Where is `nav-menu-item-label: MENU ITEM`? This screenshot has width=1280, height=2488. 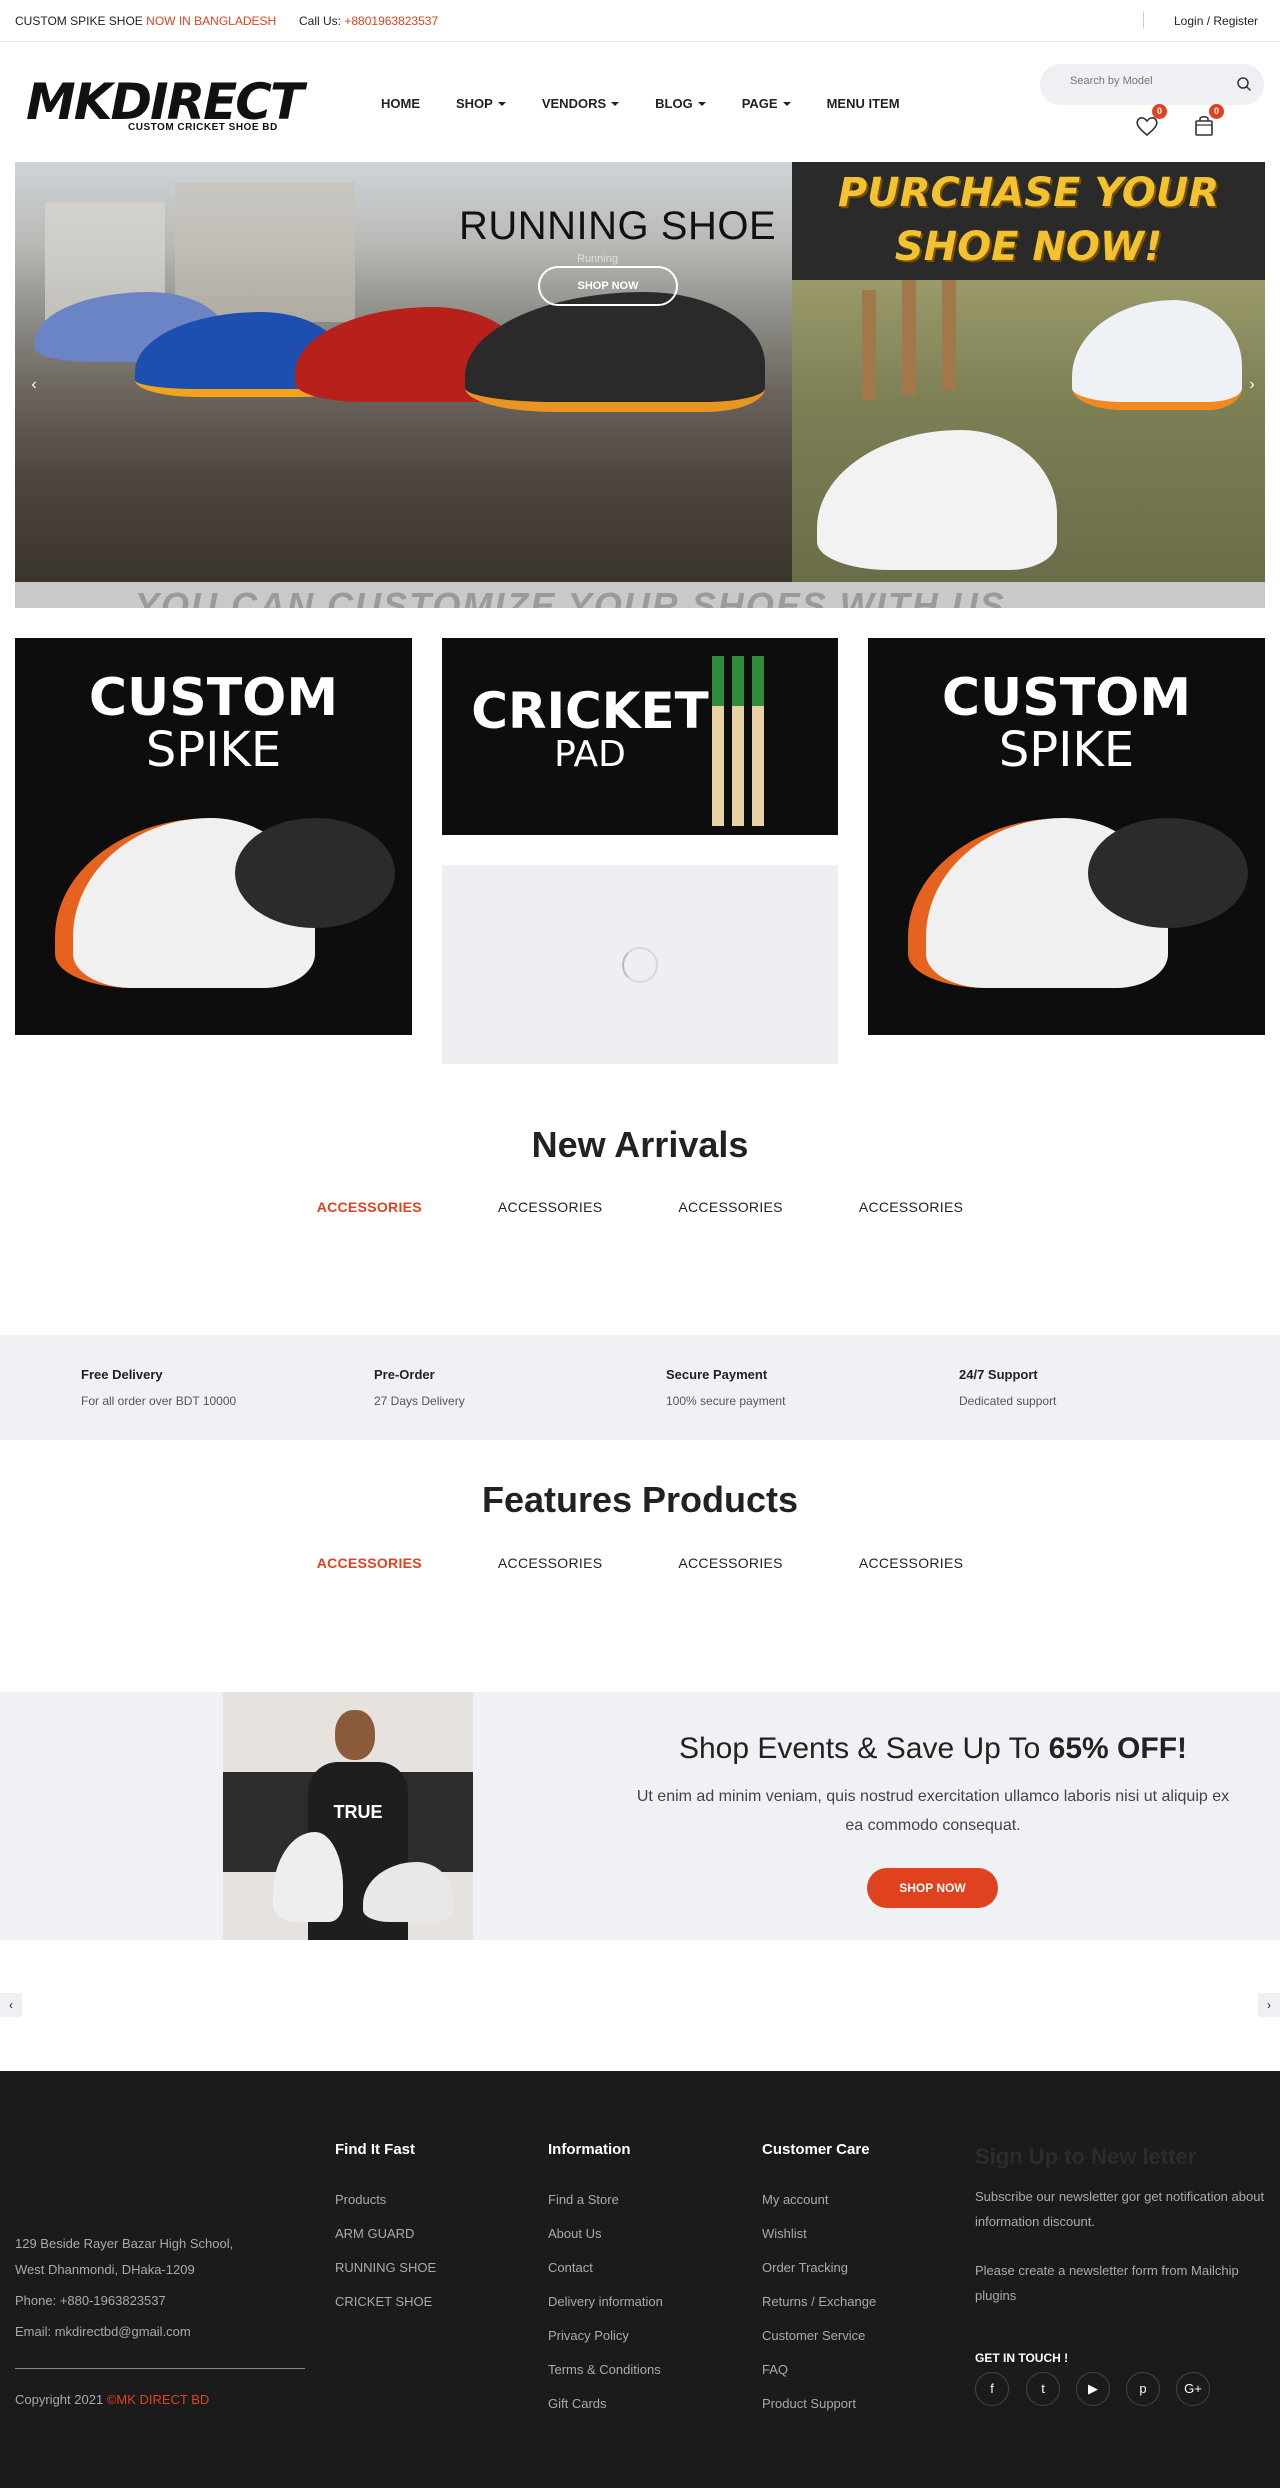 nav-menu-item-label: MENU ITEM is located at coordinates (863, 103).